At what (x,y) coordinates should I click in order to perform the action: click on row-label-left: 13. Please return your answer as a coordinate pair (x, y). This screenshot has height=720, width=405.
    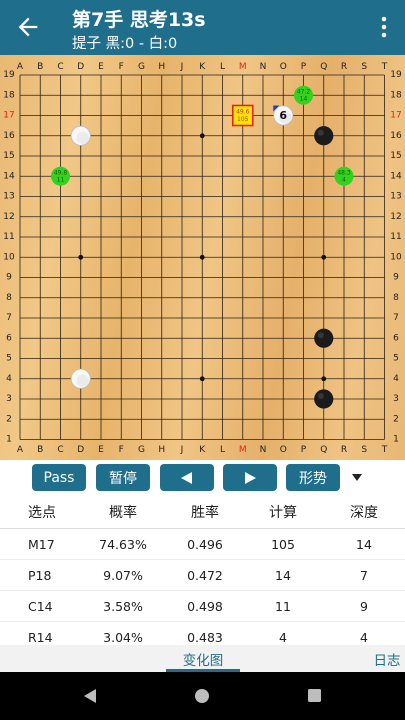
    Looking at the image, I should click on (8, 197).